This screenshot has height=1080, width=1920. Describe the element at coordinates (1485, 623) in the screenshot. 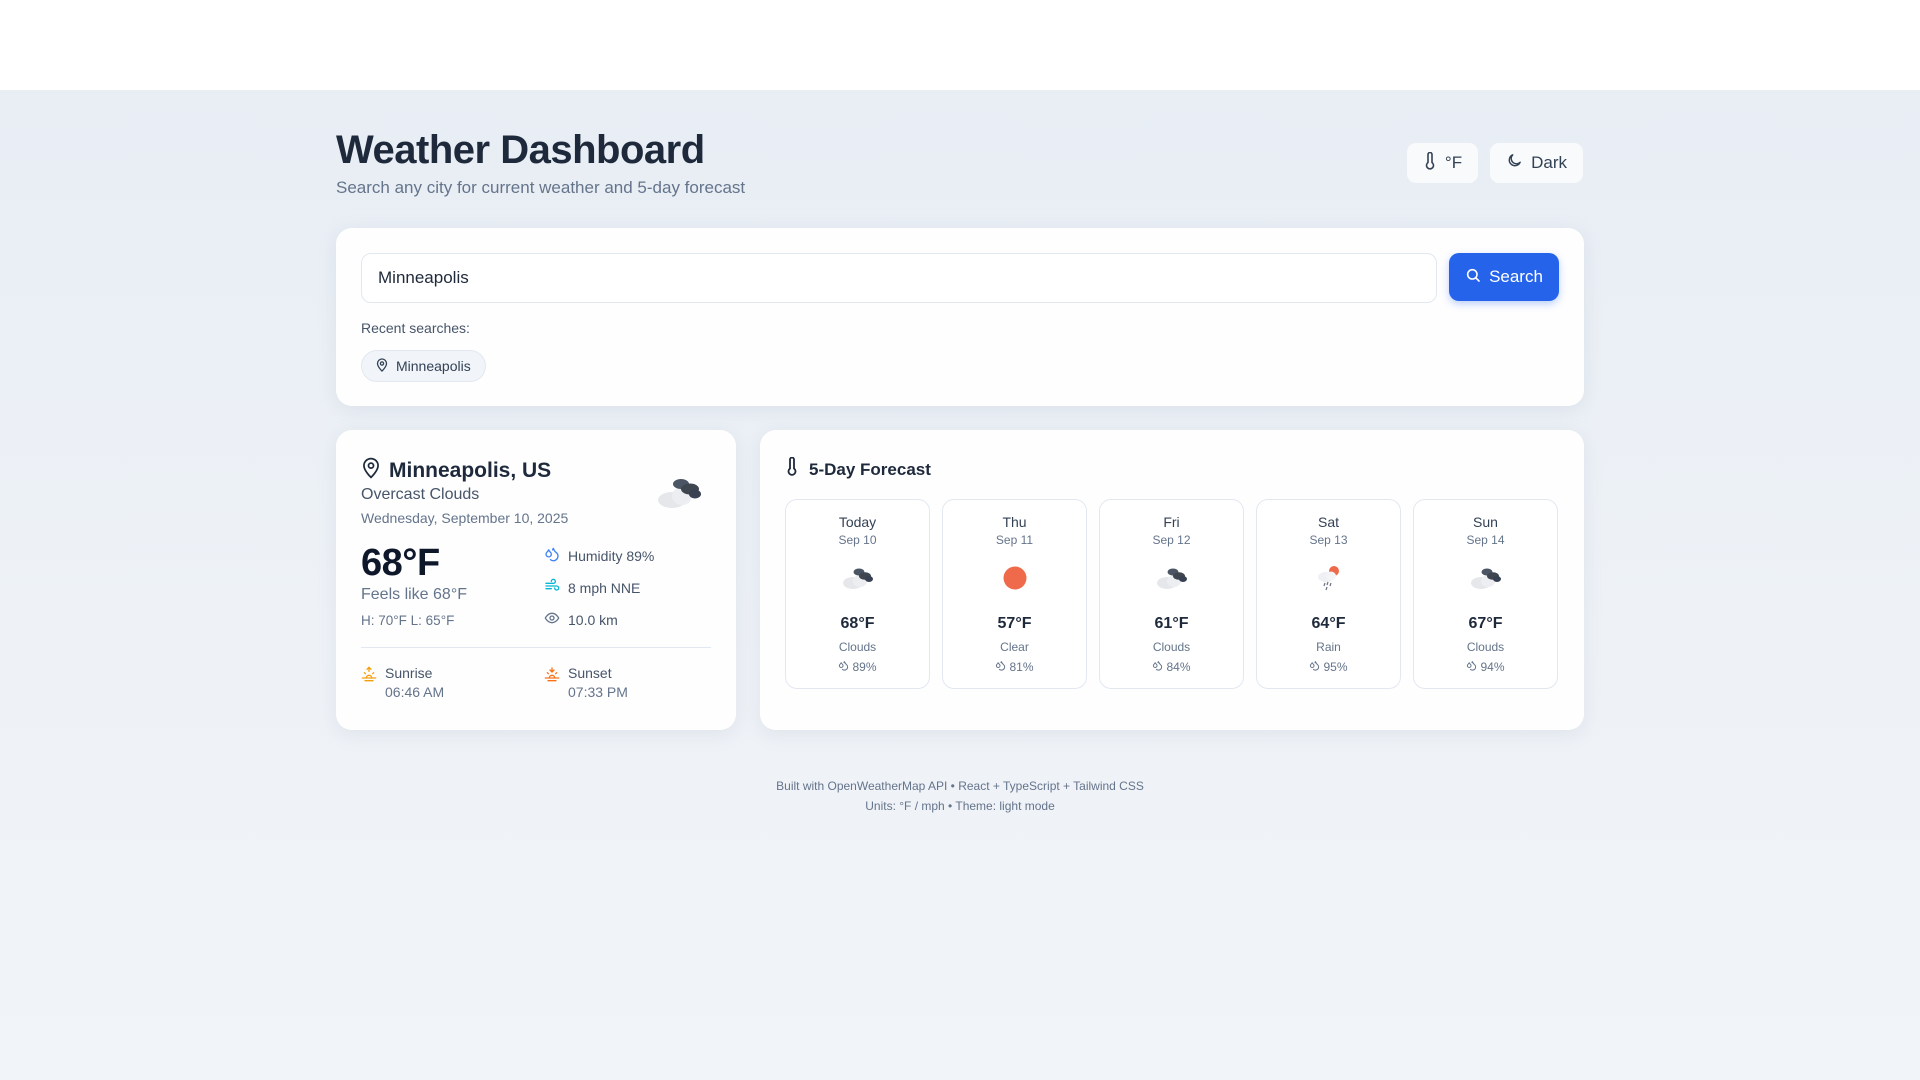

I see `day-temperature: 67°F` at that location.